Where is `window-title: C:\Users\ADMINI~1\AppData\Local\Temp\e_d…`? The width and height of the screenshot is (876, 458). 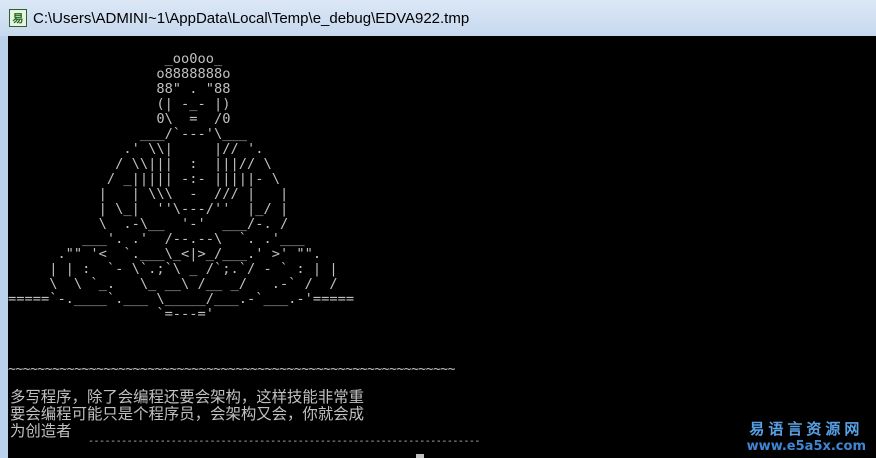 window-title: C:\Users\ADMINI~1\AppData\Local\Temp\e_d… is located at coordinates (251, 18).